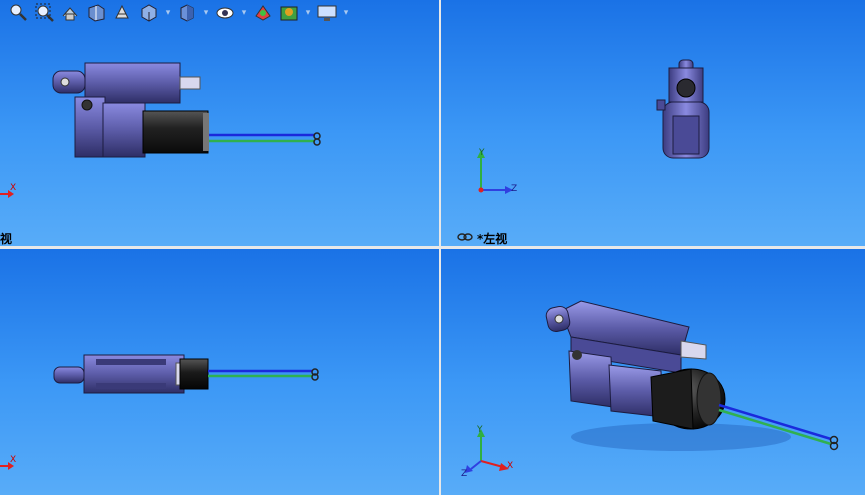 This screenshot has width=865, height=495. Describe the element at coordinates (123, 13) in the screenshot. I see `dynamic-annotation-icon` at that location.